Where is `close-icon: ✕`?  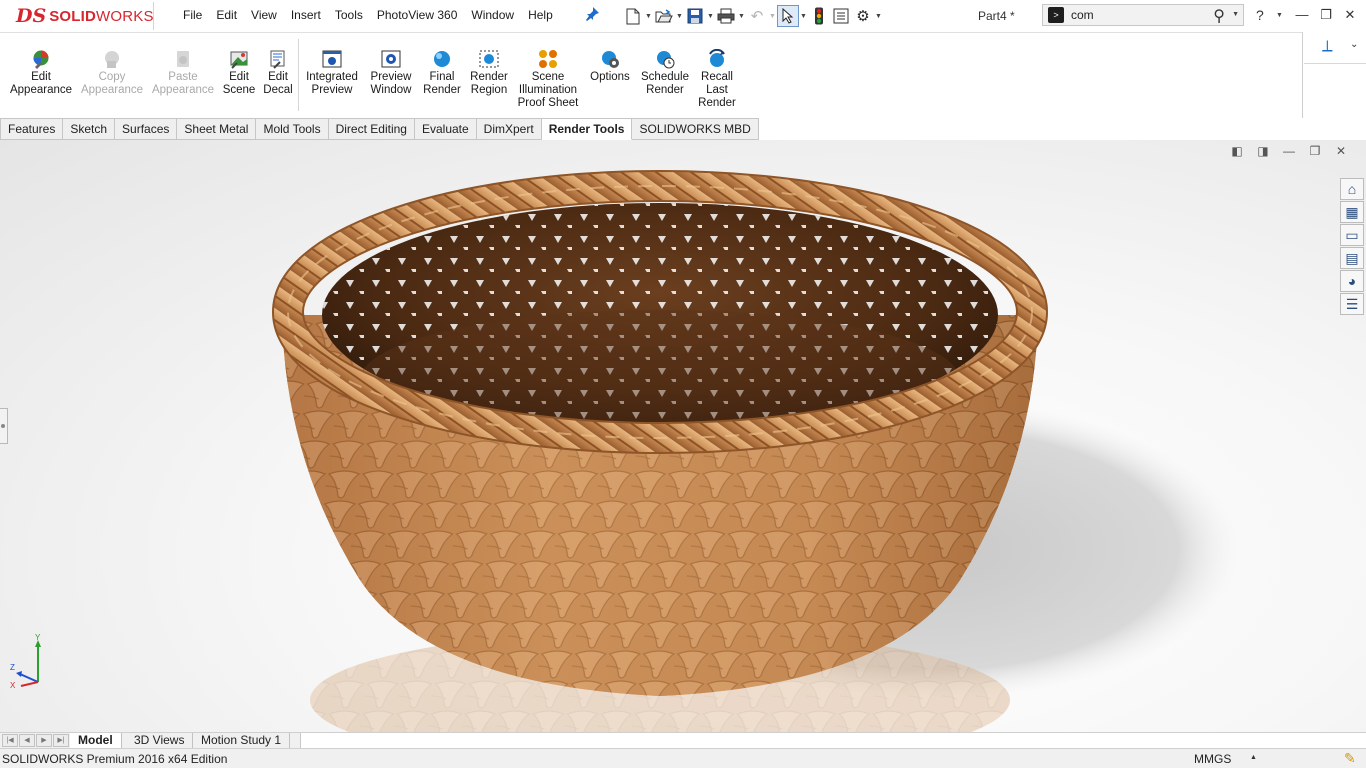
close-icon: ✕ is located at coordinates (1350, 15).